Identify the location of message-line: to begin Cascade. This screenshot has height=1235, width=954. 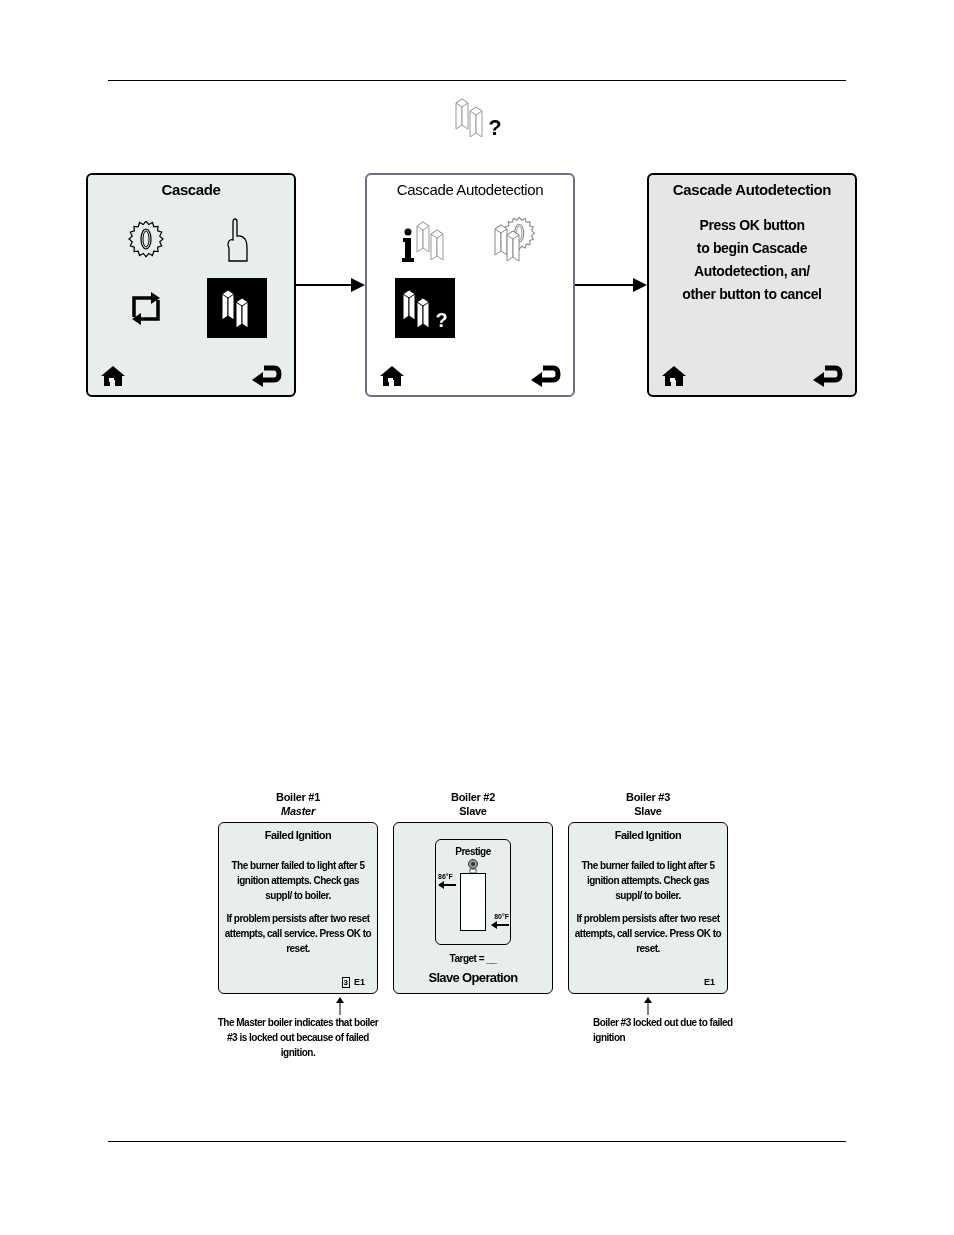
(752, 248).